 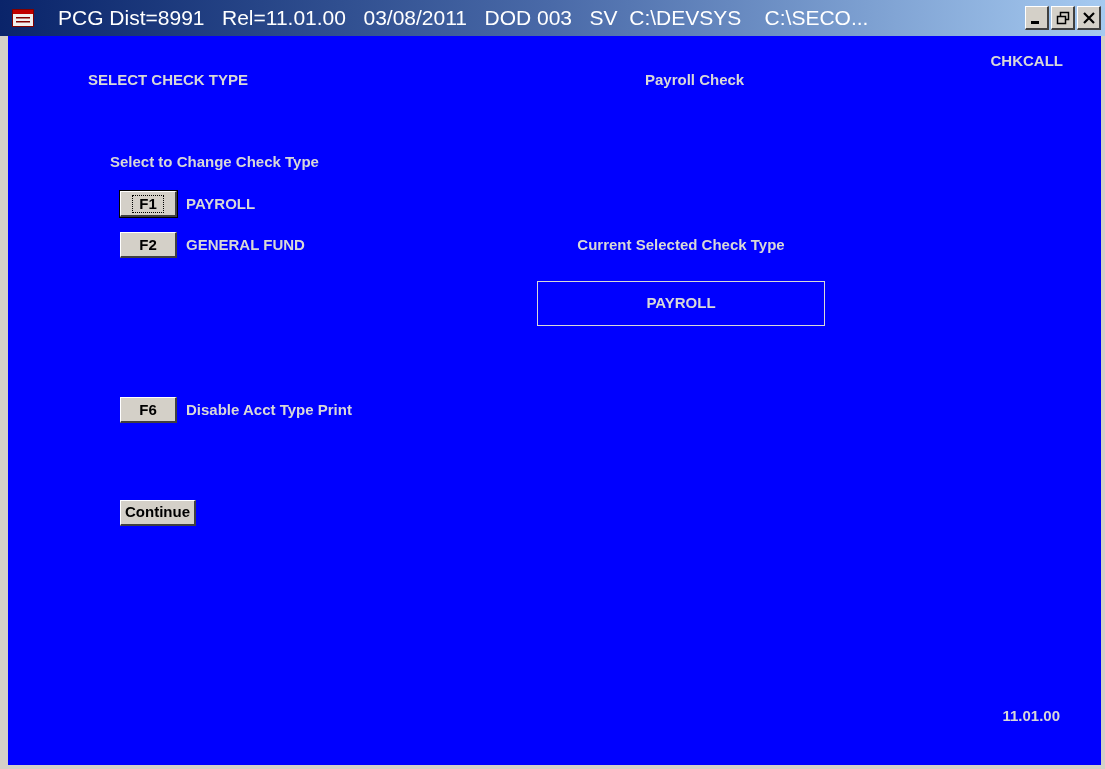 I want to click on current-type-display: PAYROLL, so click(x=681, y=303).